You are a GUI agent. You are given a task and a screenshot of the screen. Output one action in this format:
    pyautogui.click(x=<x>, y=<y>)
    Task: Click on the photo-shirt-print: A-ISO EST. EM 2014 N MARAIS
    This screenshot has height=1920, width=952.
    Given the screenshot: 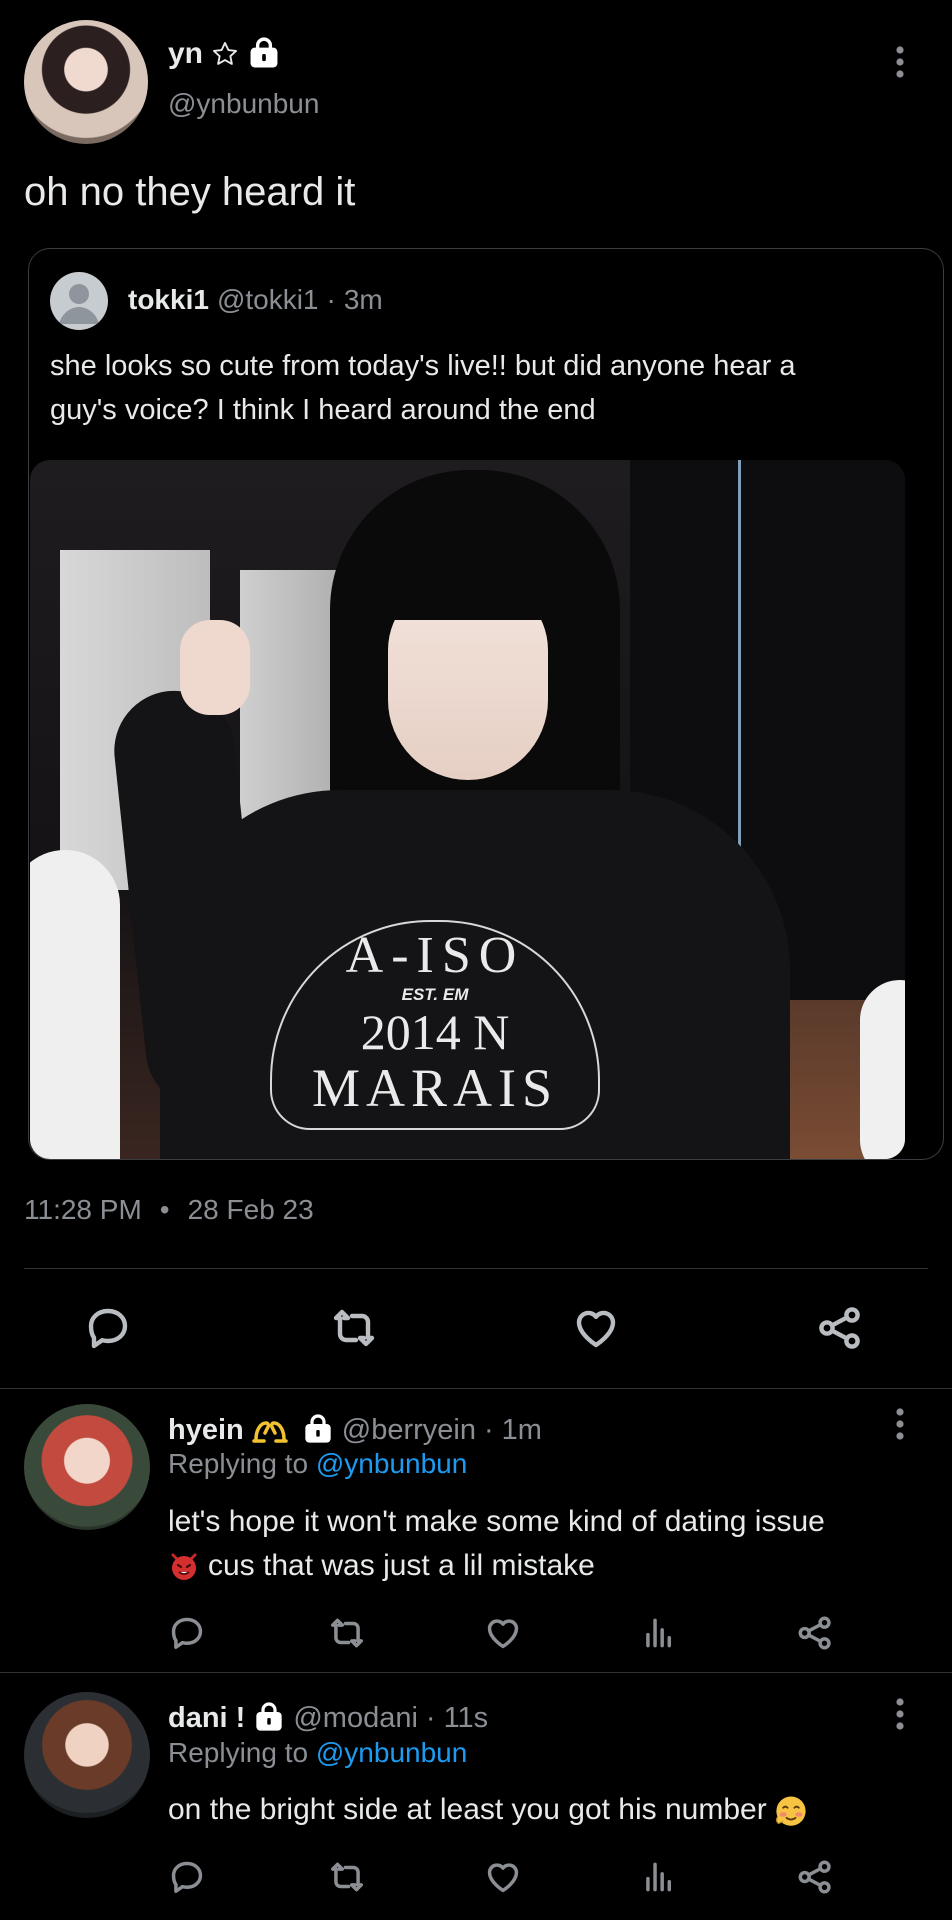 What is the action you would take?
    pyautogui.click(x=435, y=1025)
    